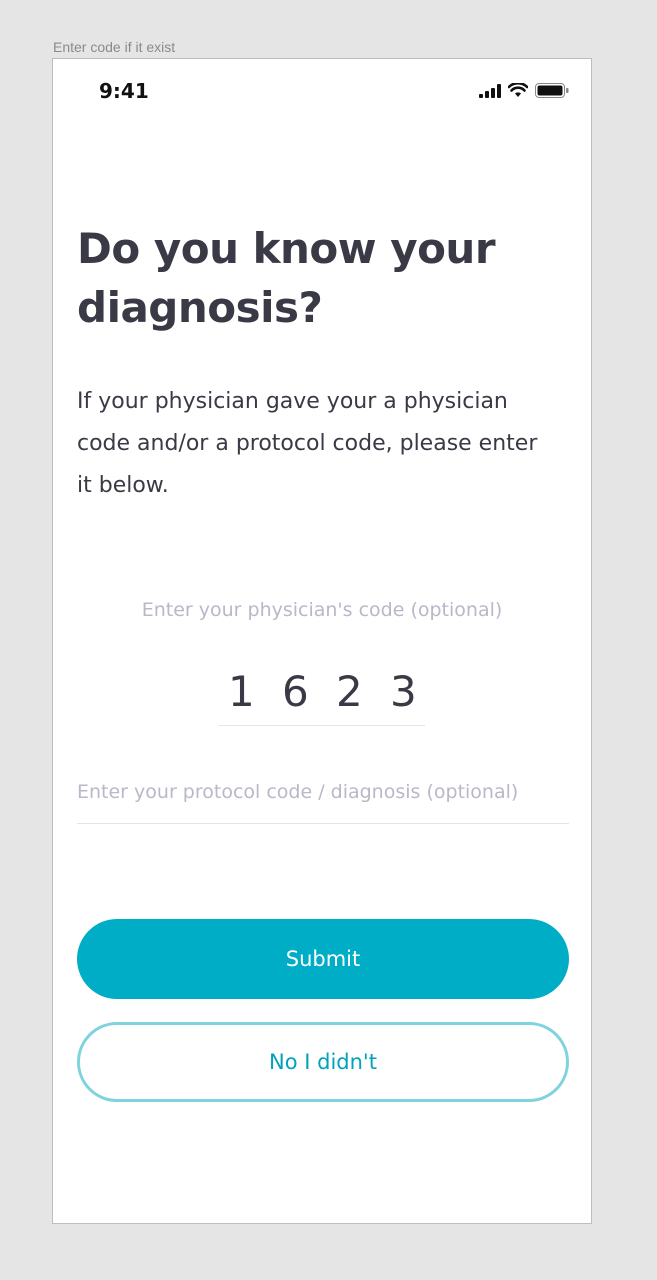  Describe the element at coordinates (322, 610) in the screenshot. I see `physician-code-label: Enter your physician's code (optional)` at that location.